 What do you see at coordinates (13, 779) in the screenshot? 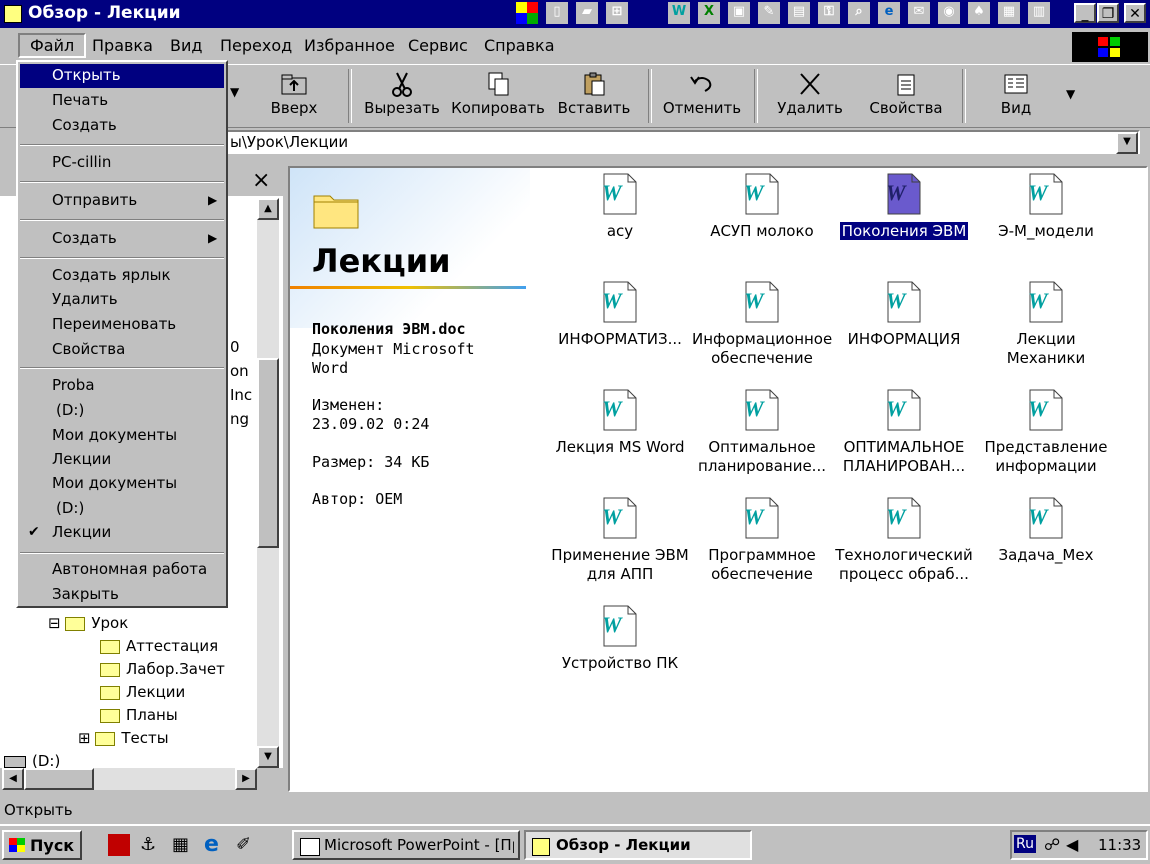
I see `scroll-left-button: ◀` at bounding box center [13, 779].